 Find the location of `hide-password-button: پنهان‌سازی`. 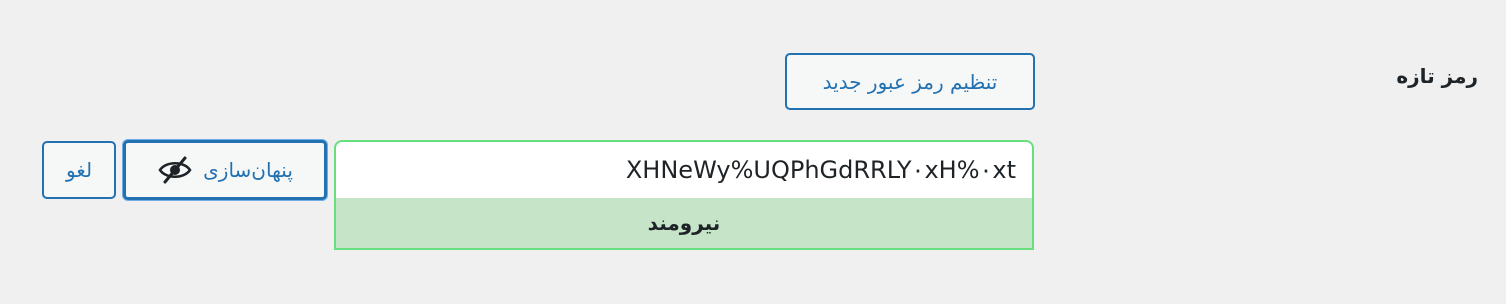

hide-password-button: پنهان‌سازی is located at coordinates (225, 170).